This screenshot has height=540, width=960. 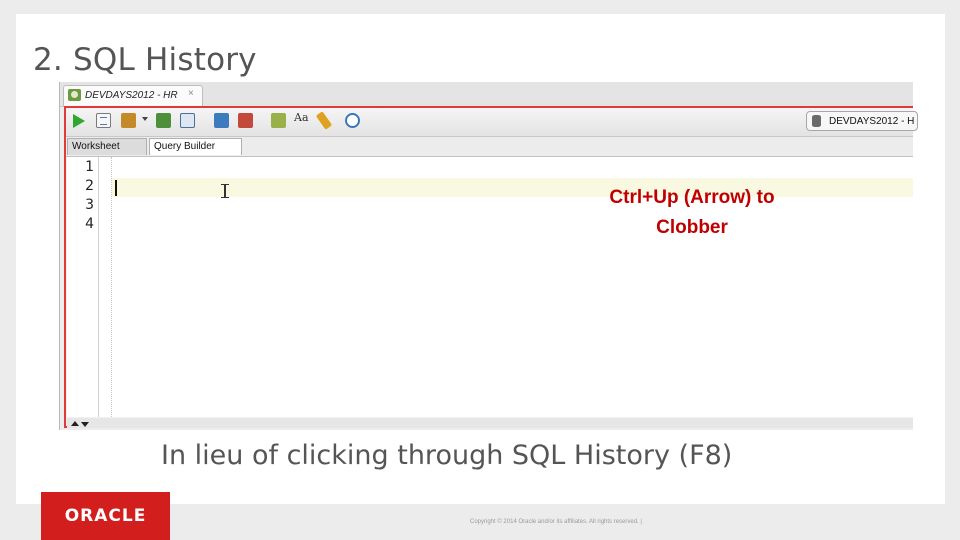 What do you see at coordinates (221, 120) in the screenshot?
I see `commit-icon` at bounding box center [221, 120].